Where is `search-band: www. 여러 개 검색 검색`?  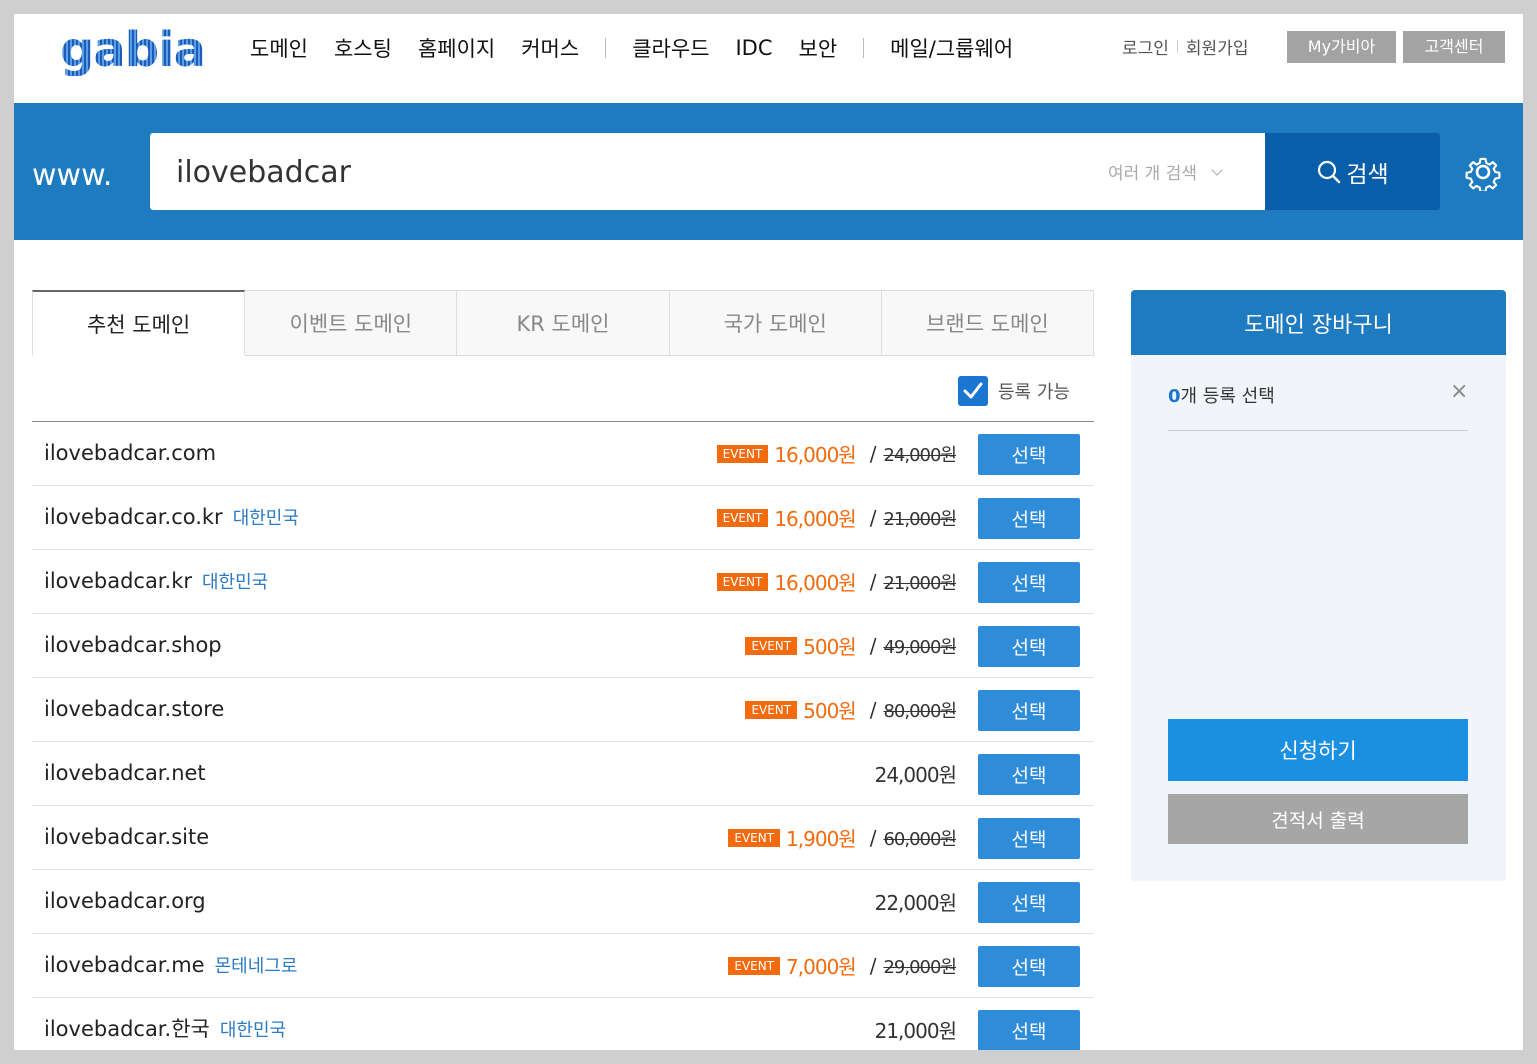
search-band: www. 여러 개 검색 검색 is located at coordinates (768, 171).